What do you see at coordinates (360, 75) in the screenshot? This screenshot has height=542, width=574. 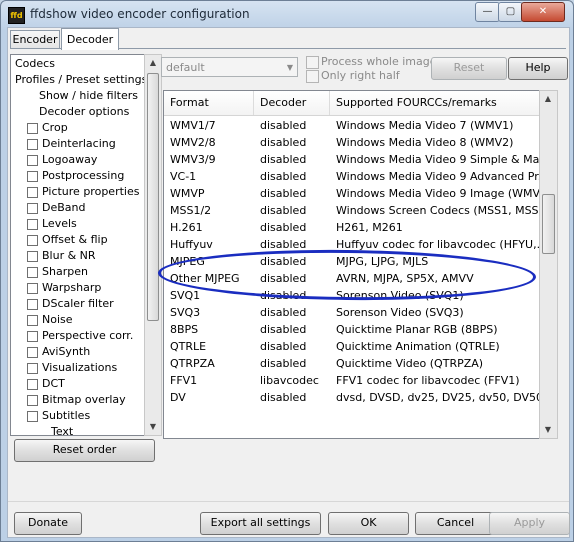 I see `only-right-half-label: Only right half` at bounding box center [360, 75].